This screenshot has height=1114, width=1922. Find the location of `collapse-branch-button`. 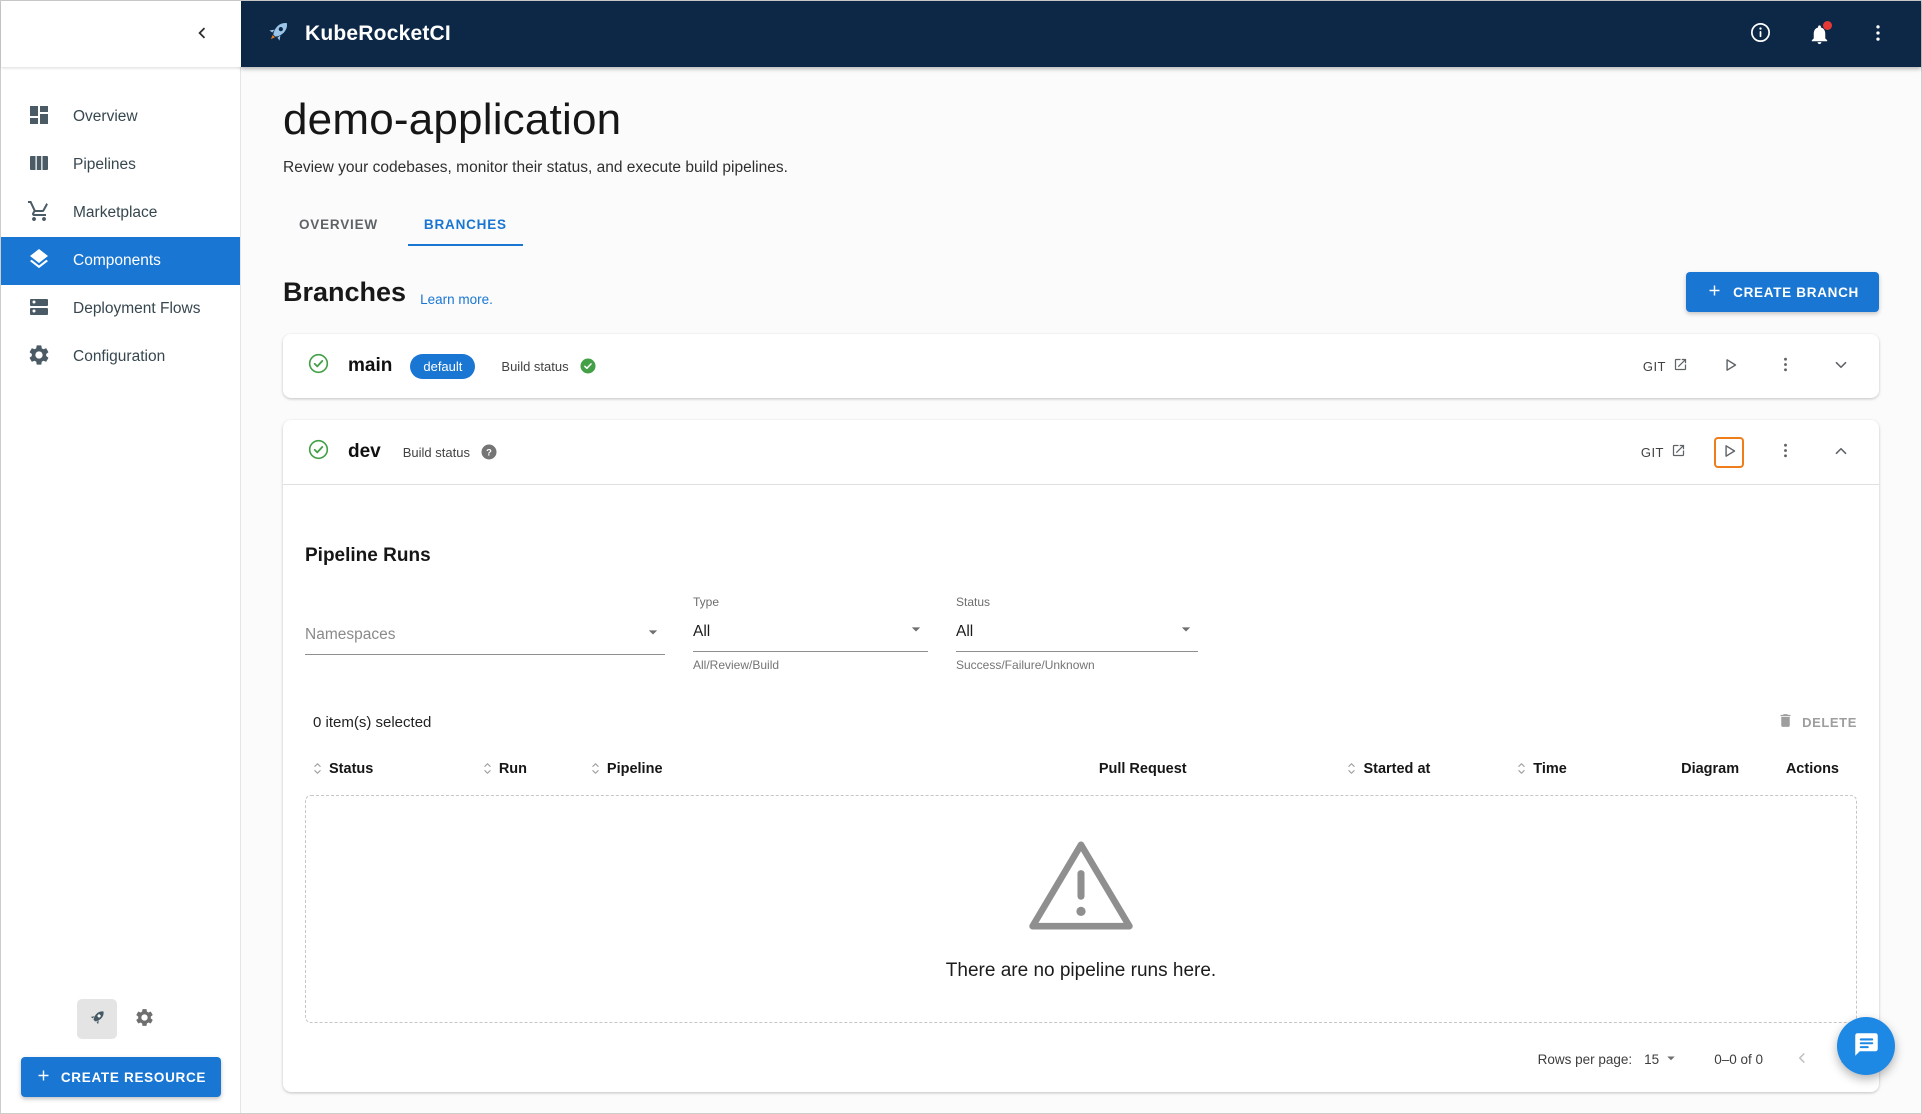

collapse-branch-button is located at coordinates (1841, 452).